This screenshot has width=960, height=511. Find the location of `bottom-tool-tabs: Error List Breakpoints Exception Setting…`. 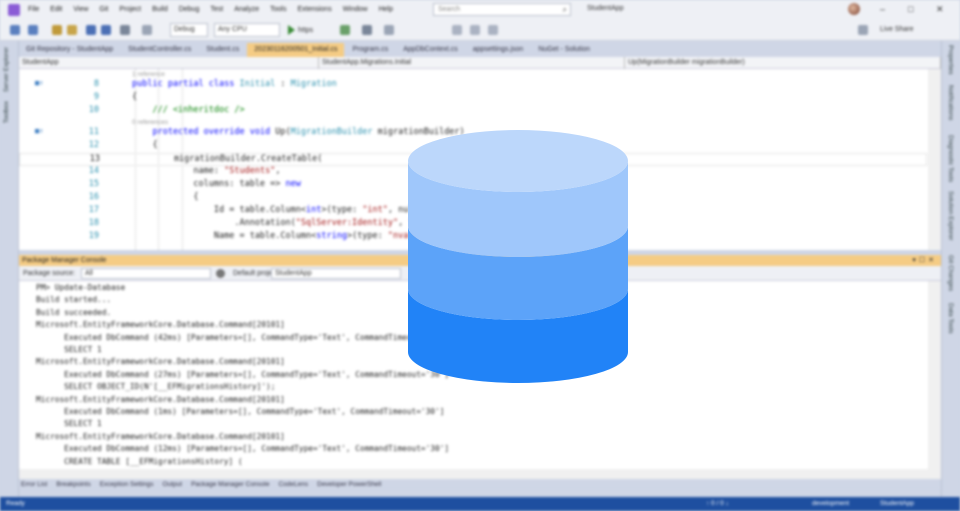

bottom-tool-tabs: Error List Breakpoints Exception Setting… is located at coordinates (480, 484).